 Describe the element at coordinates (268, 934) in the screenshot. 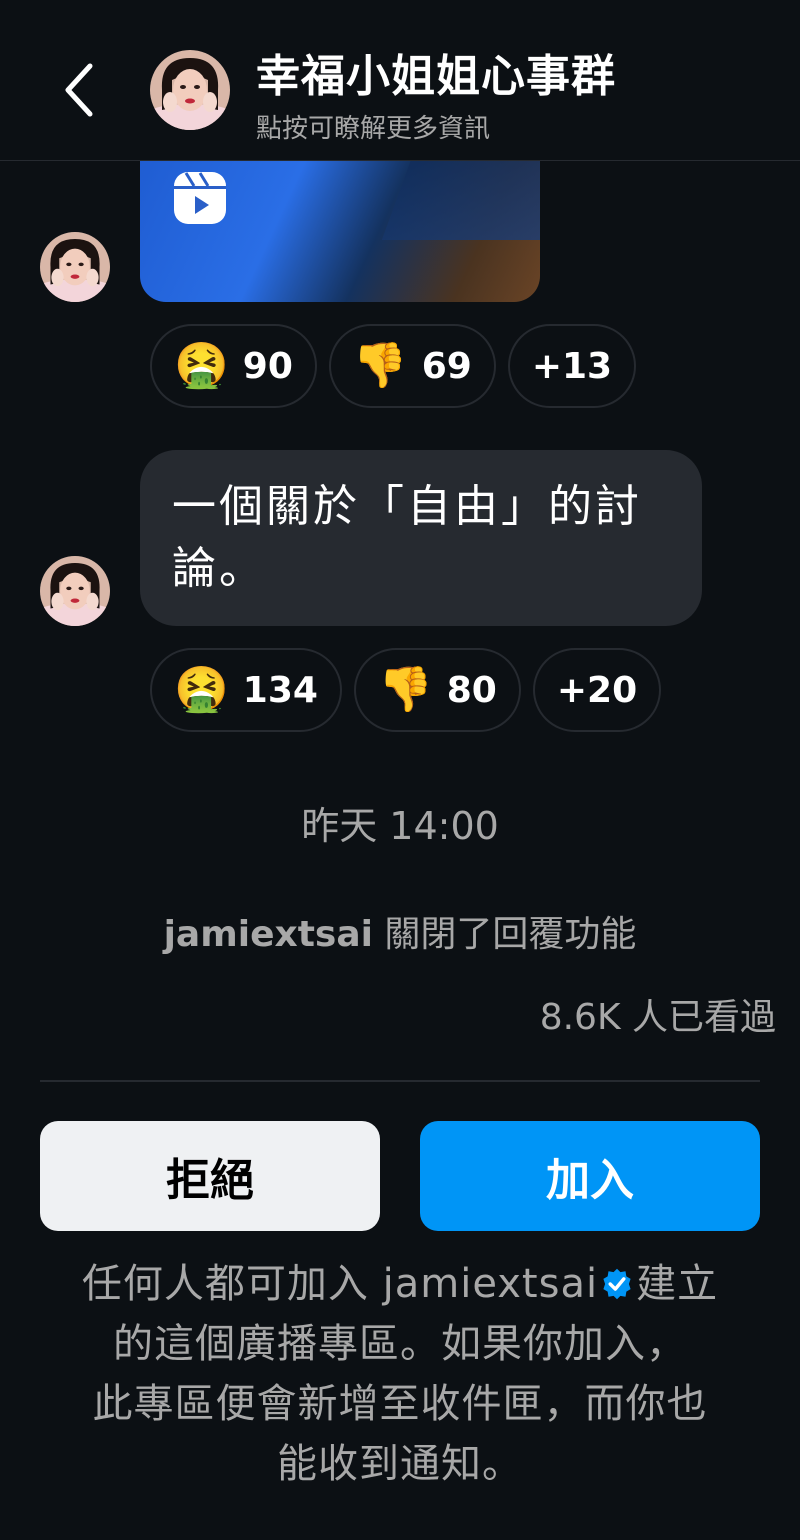

I see `system-message-username: jamiextsai` at that location.